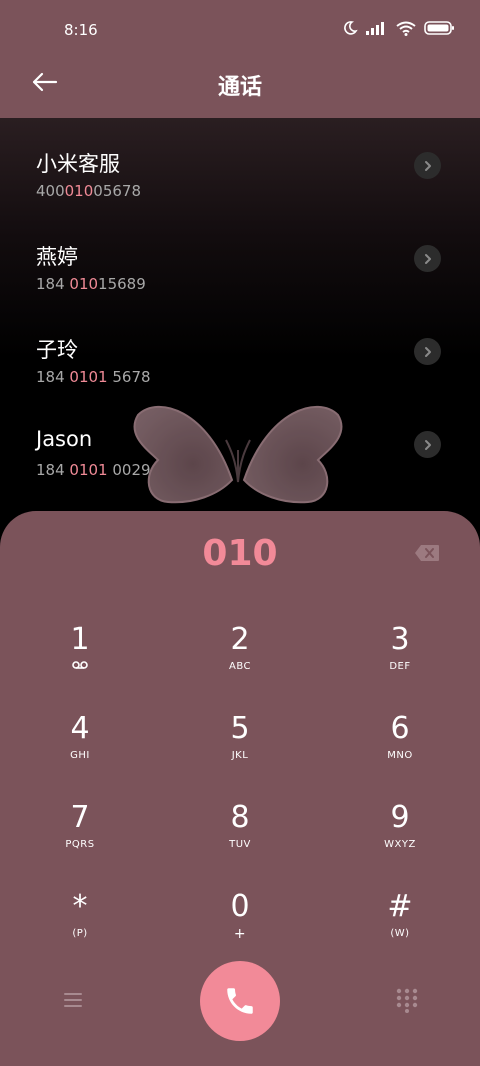 Image resolution: width=480 pixels, height=1066 pixels. I want to click on key-digit: 9, so click(400, 817).